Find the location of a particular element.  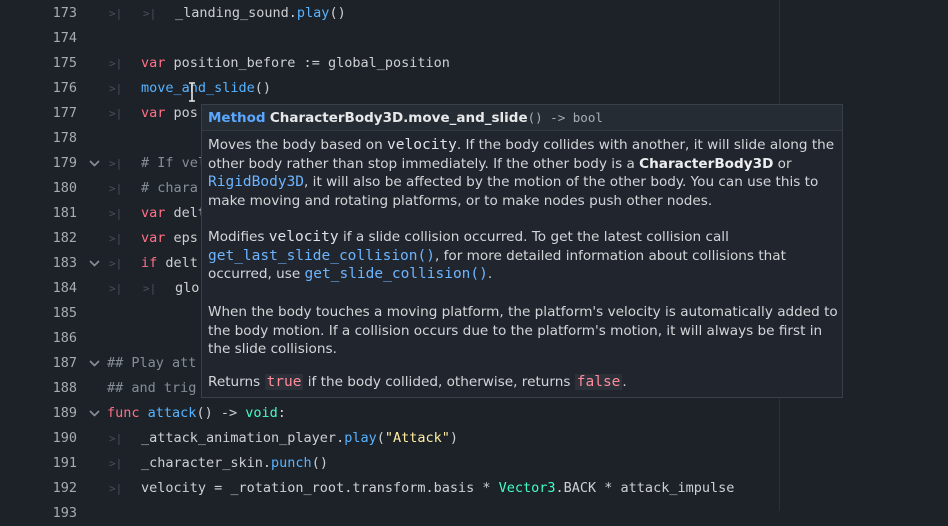

code-text: var pos is located at coordinates (169, 113).